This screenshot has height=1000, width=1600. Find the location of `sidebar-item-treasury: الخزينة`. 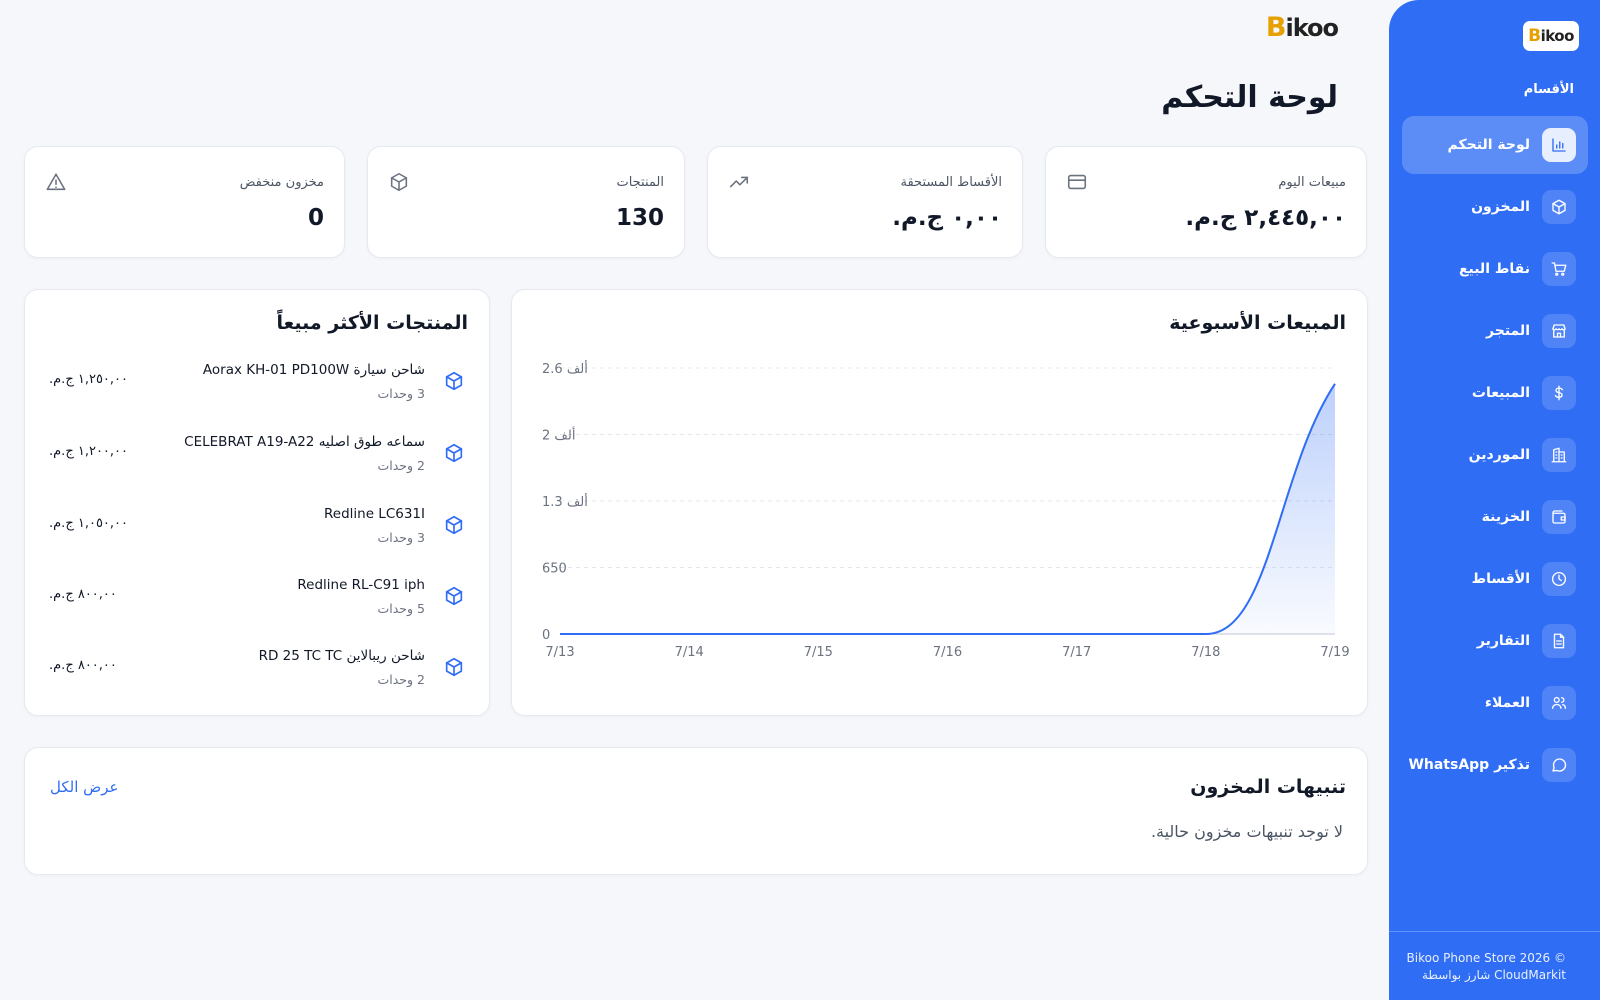

sidebar-item-treasury: الخزينة is located at coordinates (1495, 517).